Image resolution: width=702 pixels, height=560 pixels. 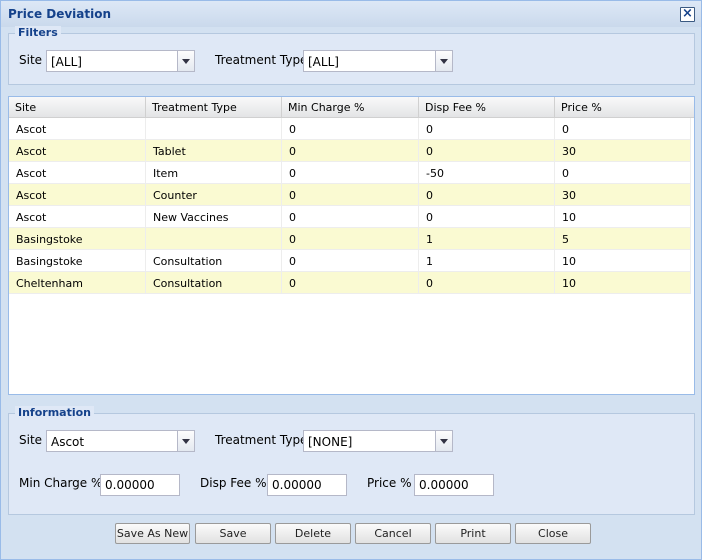 I want to click on filter-site-label: Site, so click(x=31, y=60).